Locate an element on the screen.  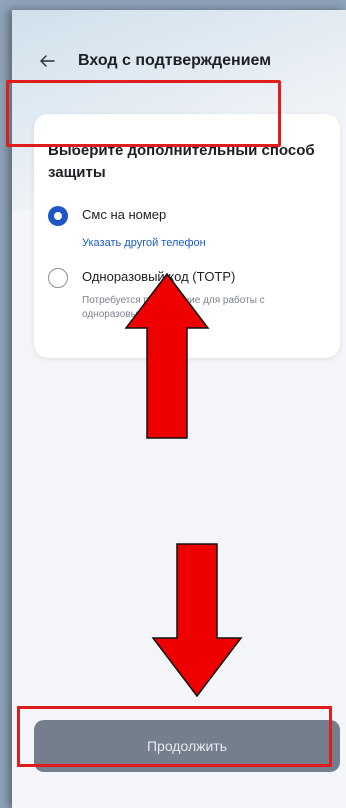
option-sms-label: Смс на номер is located at coordinates (124, 214).